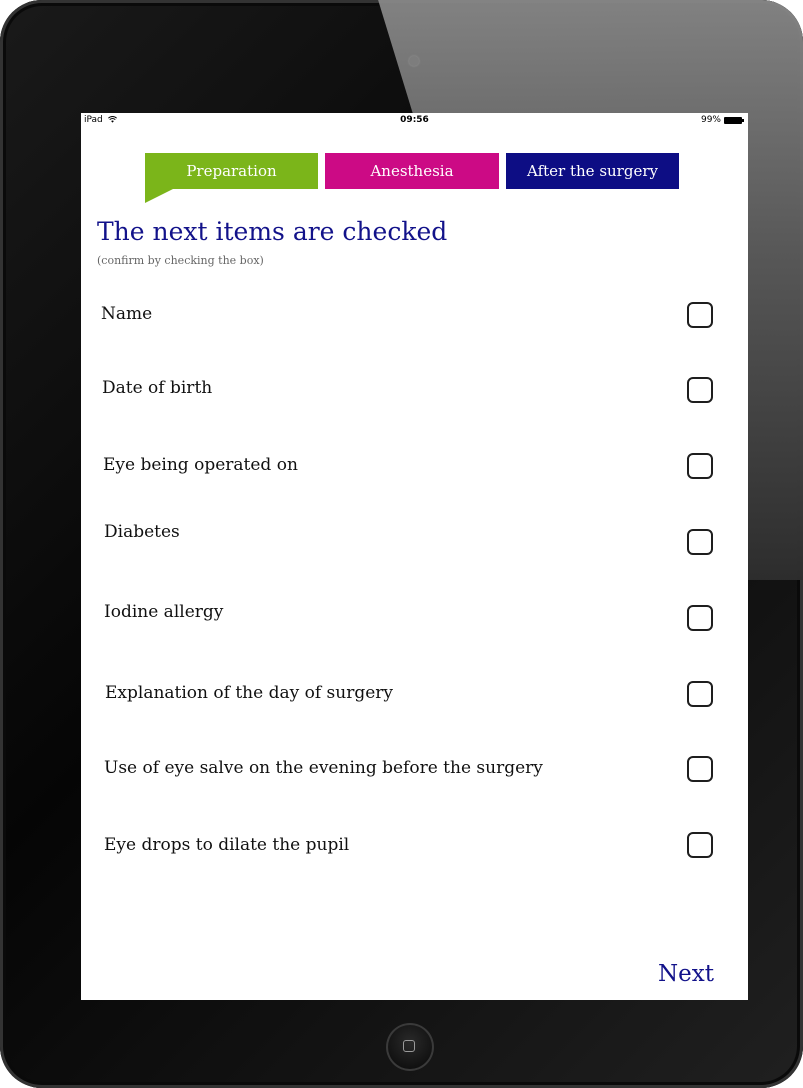  I want to click on next-button: Next, so click(686, 974).